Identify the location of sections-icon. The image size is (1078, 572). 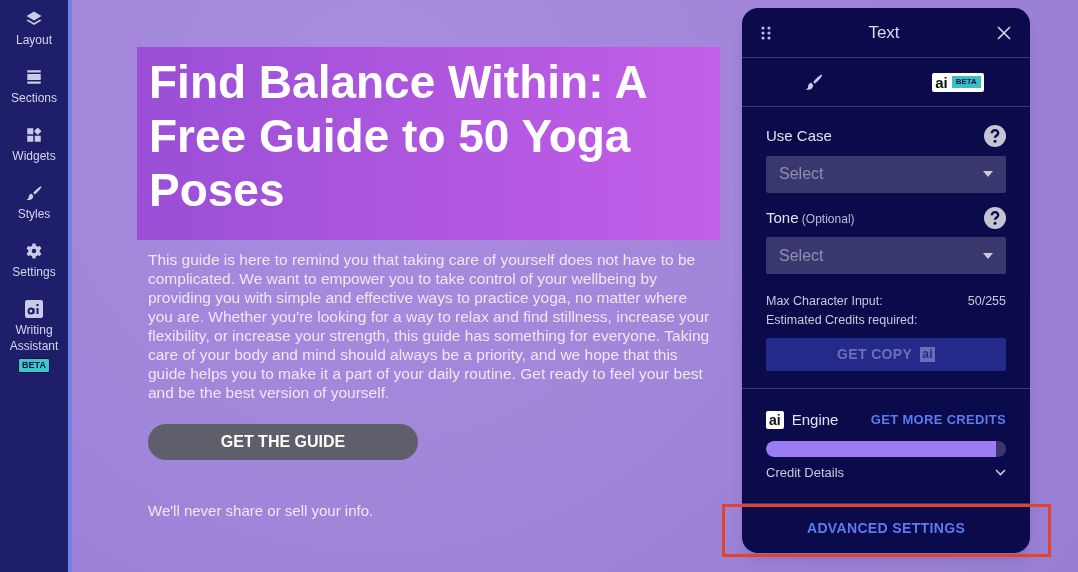
(34, 77).